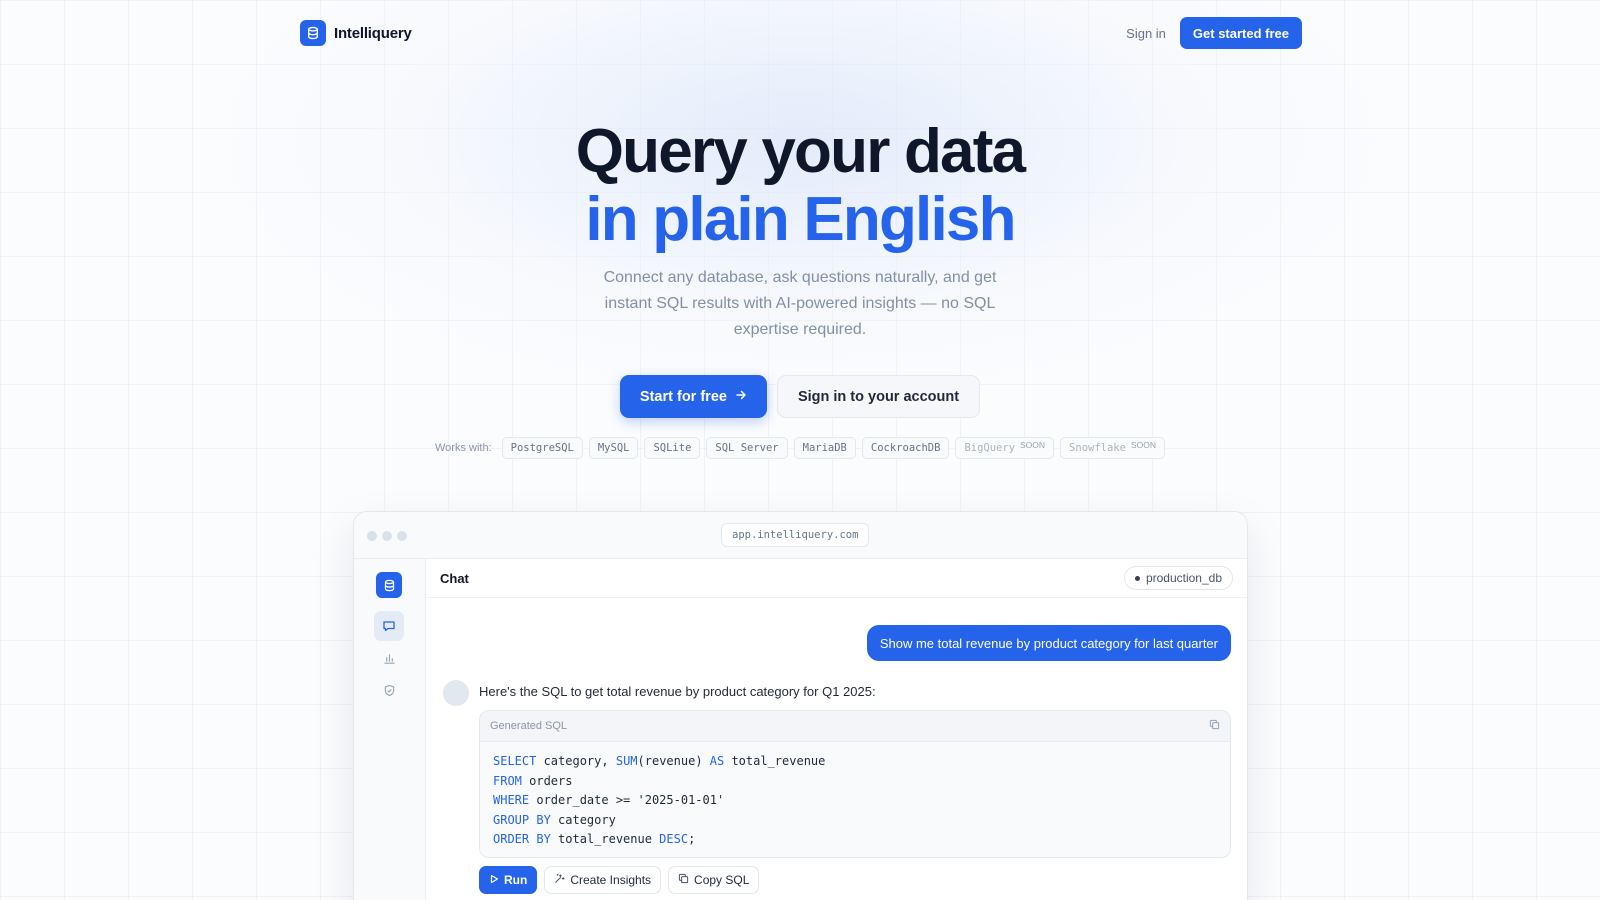 The width and height of the screenshot is (1600, 900). I want to click on sql-text: category,, so click(576, 761).